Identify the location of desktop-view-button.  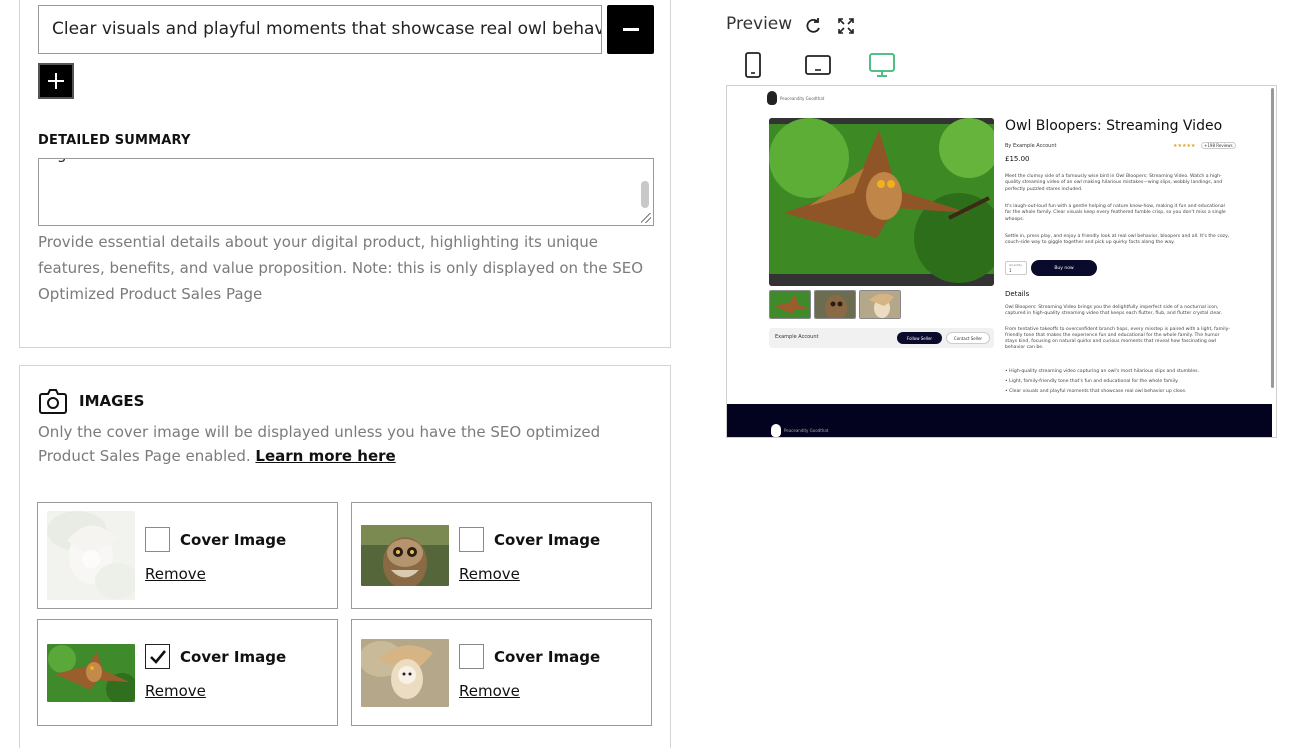
(882, 65).